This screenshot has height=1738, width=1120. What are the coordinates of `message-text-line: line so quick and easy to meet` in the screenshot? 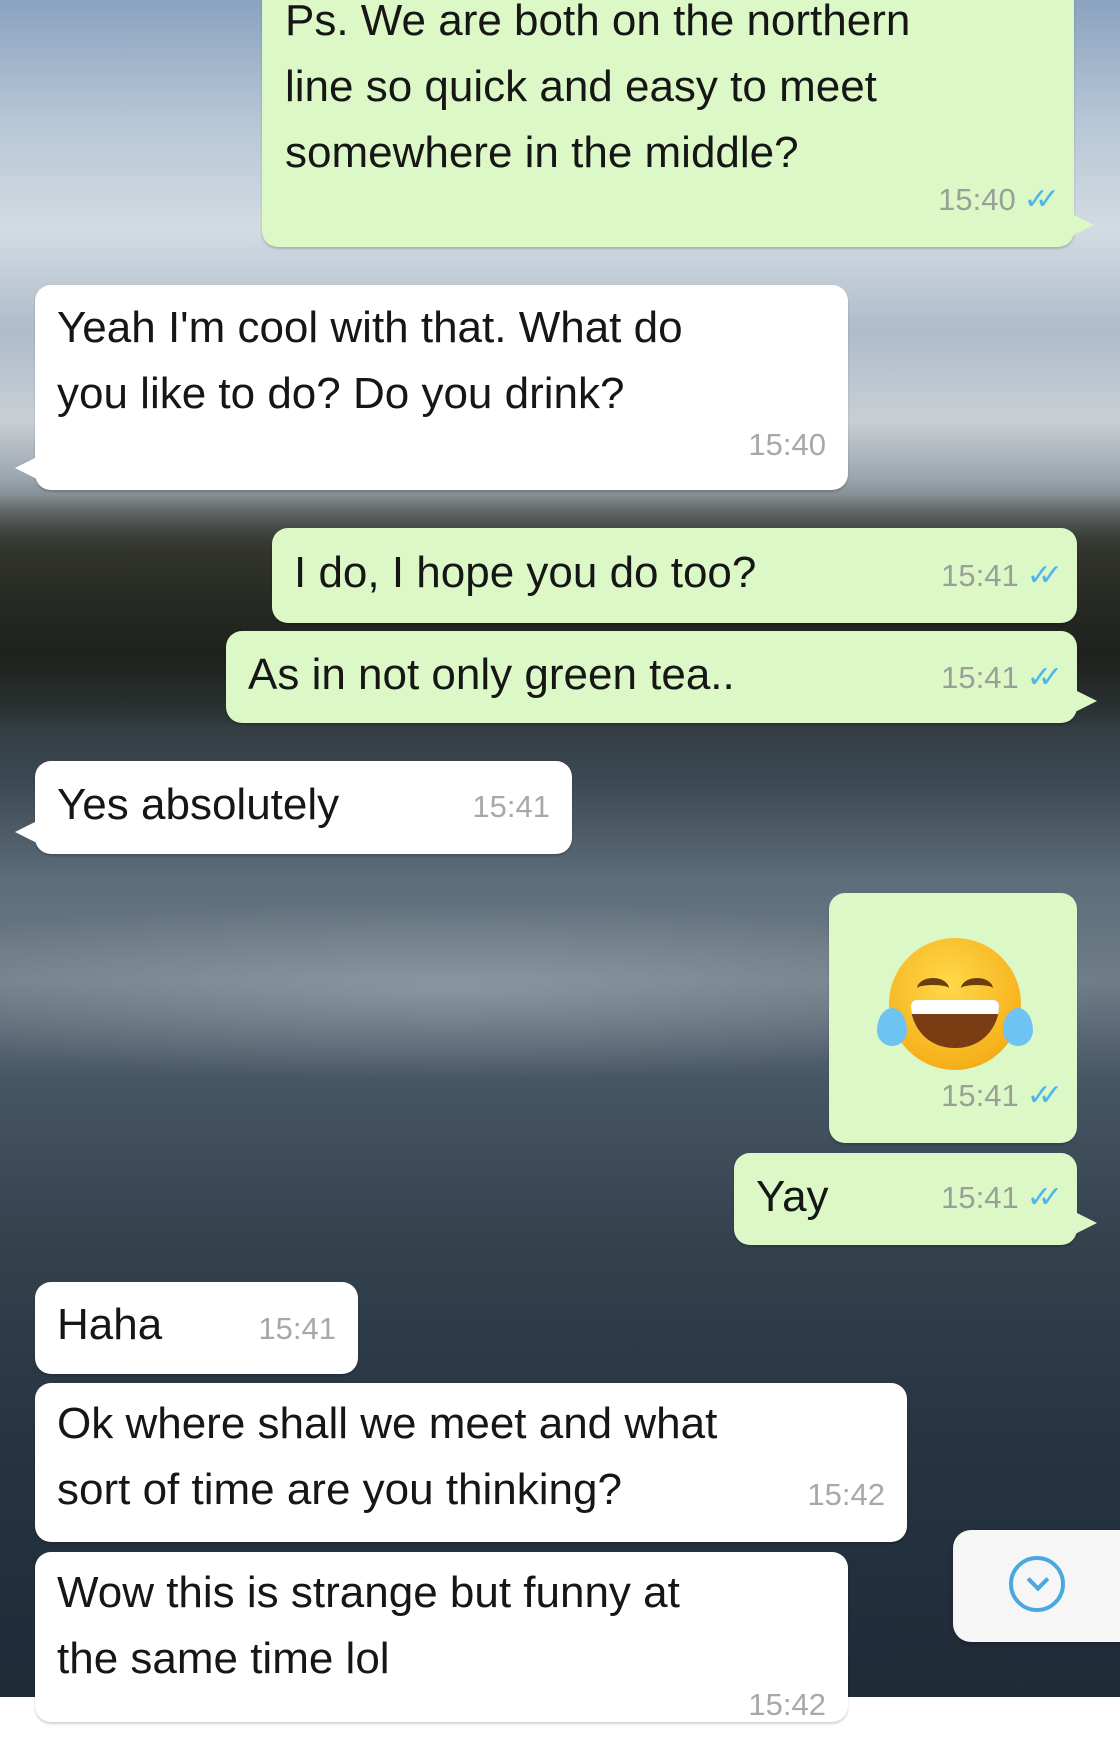 It's located at (581, 86).